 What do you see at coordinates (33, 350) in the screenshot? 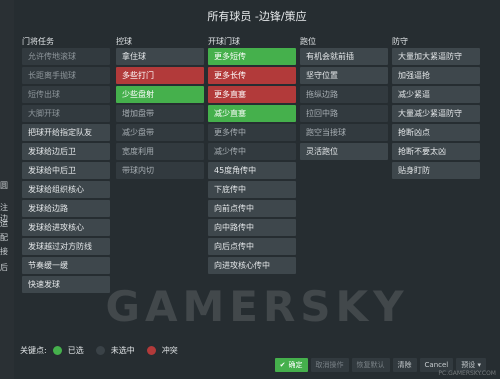
I see `legend-label: 关键点:` at bounding box center [33, 350].